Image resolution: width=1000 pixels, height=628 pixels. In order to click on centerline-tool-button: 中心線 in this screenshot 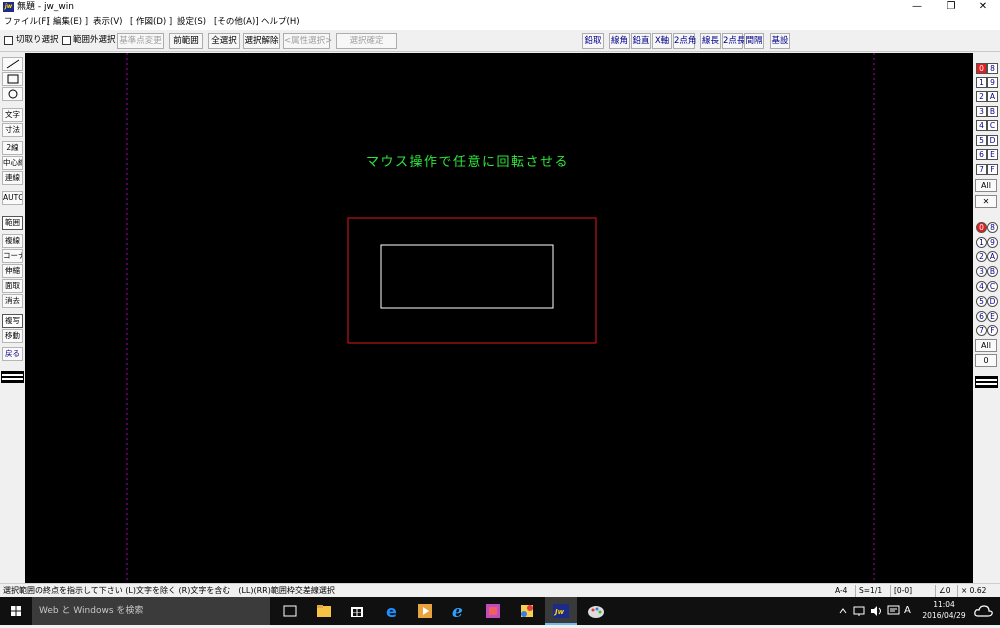, I will do `click(12, 163)`.